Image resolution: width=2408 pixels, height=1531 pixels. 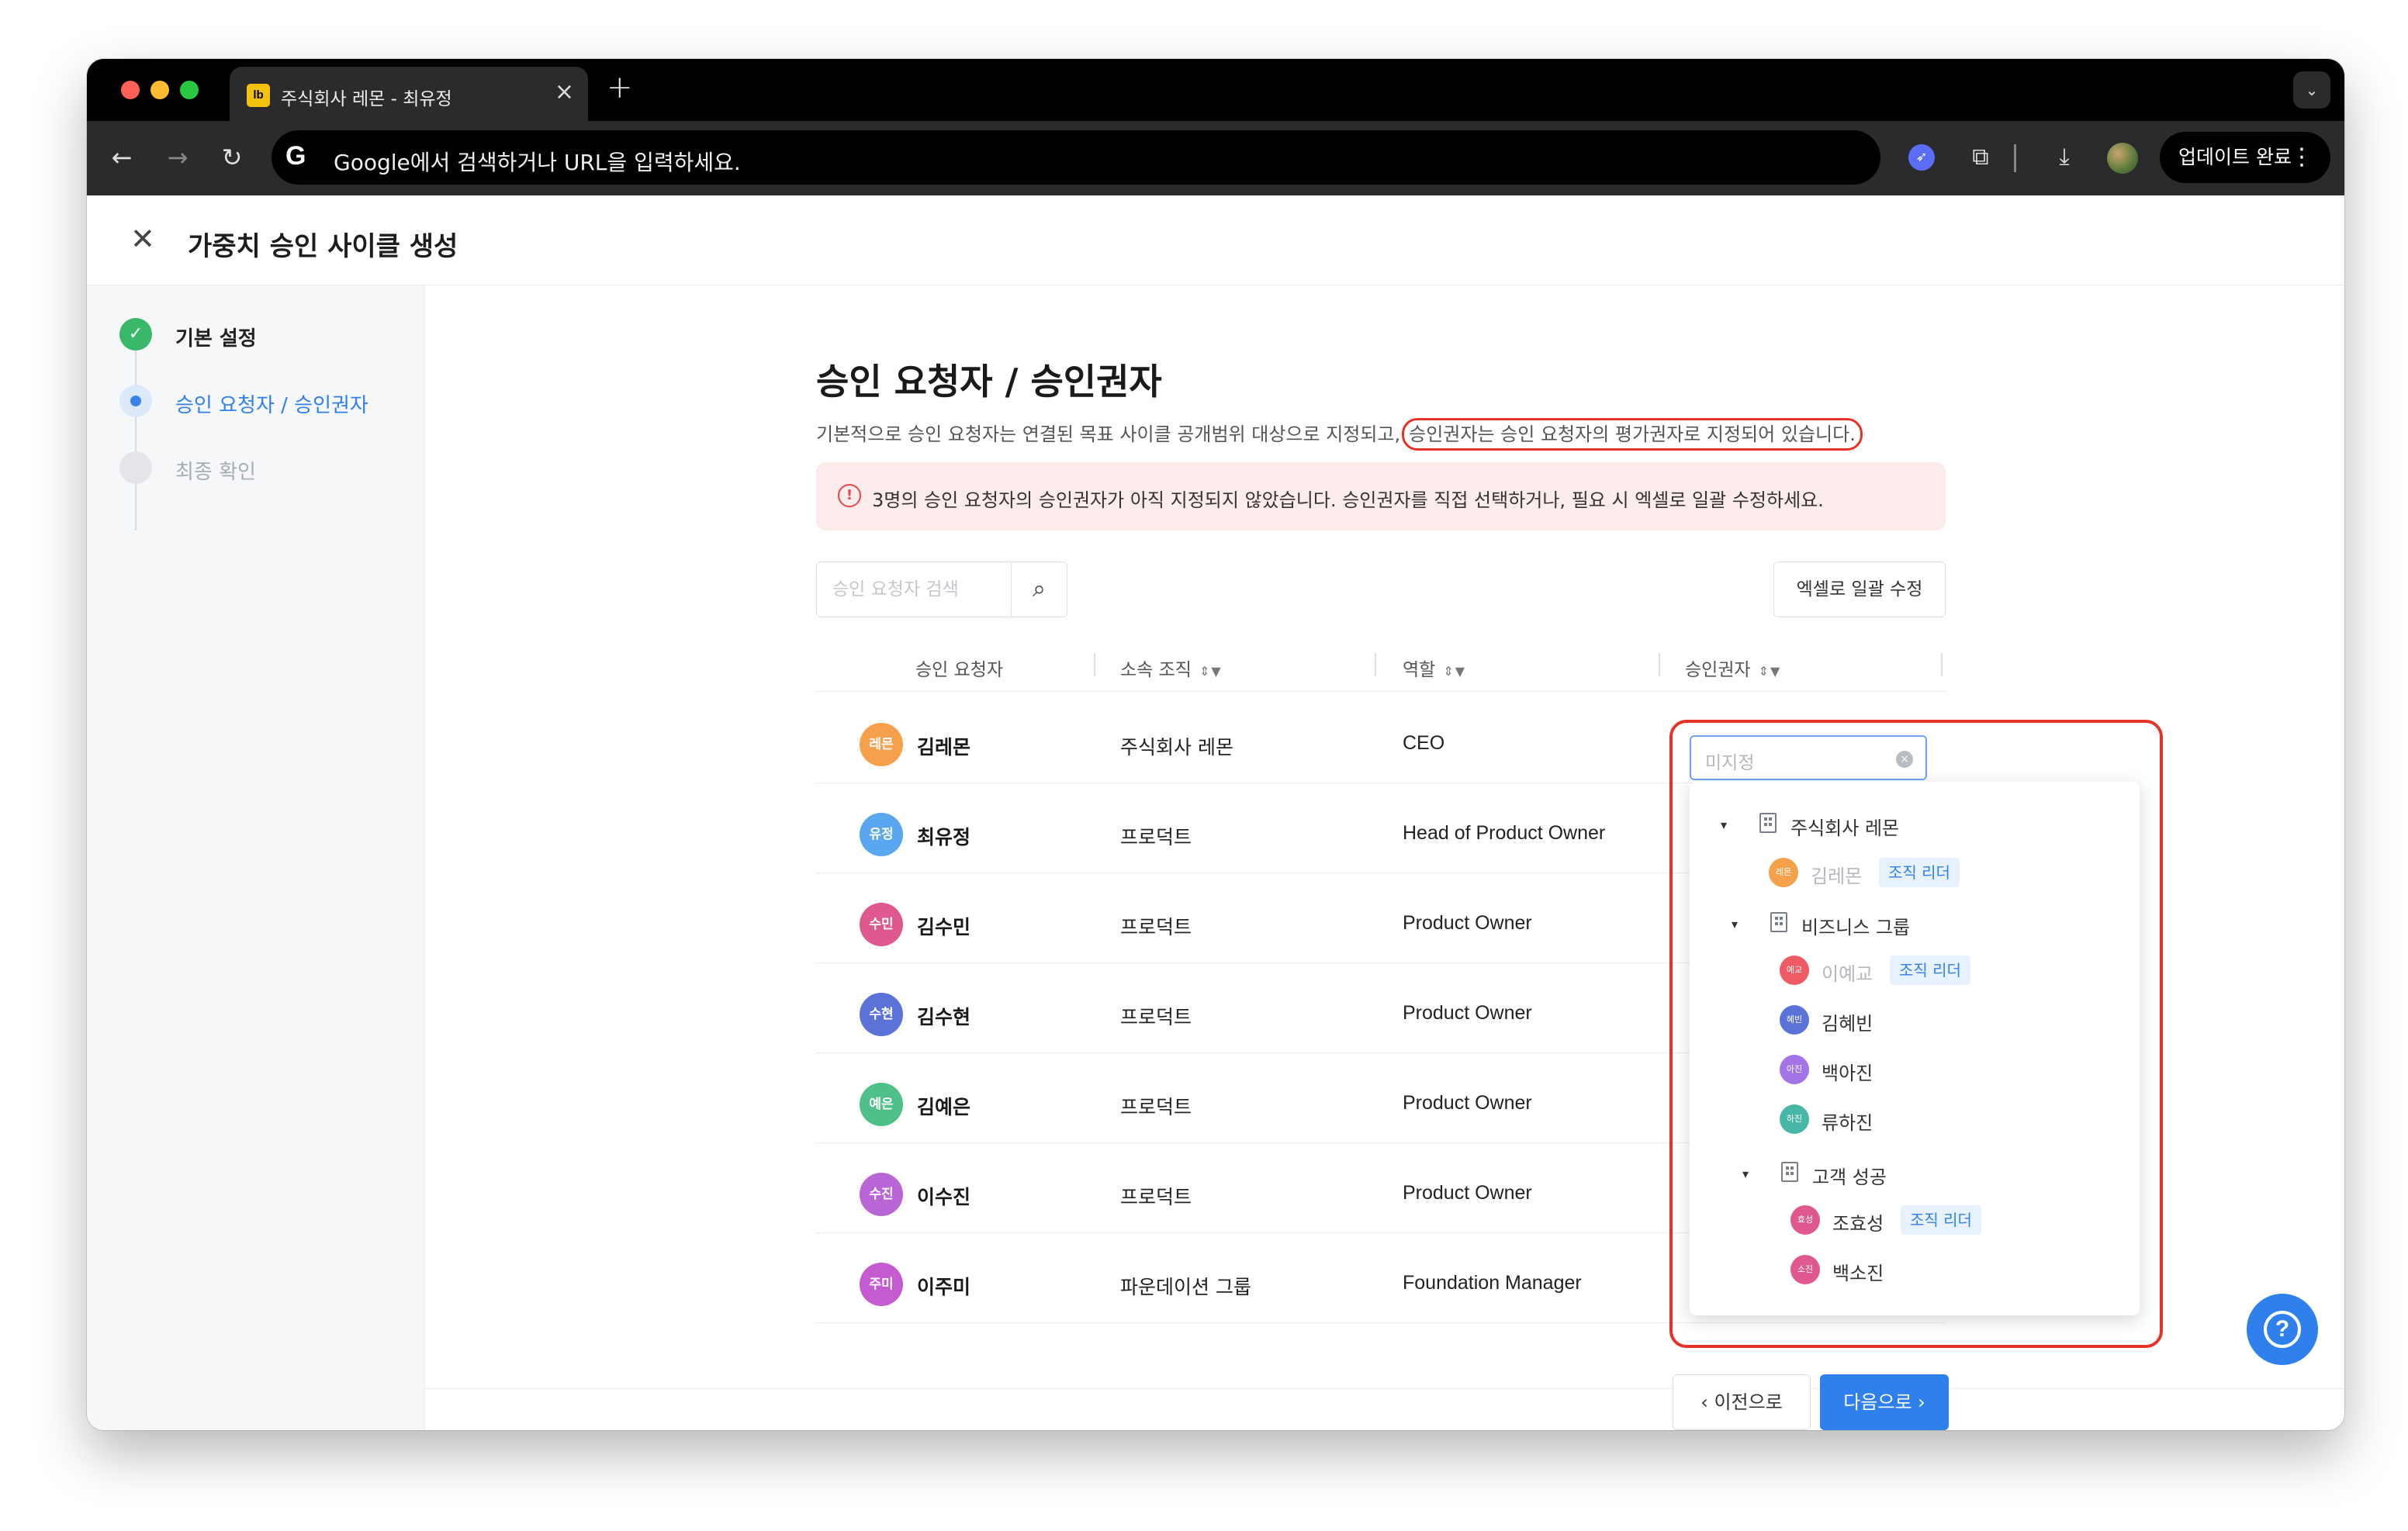 I want to click on org-node: 주식회사 레몬, so click(x=1844, y=826).